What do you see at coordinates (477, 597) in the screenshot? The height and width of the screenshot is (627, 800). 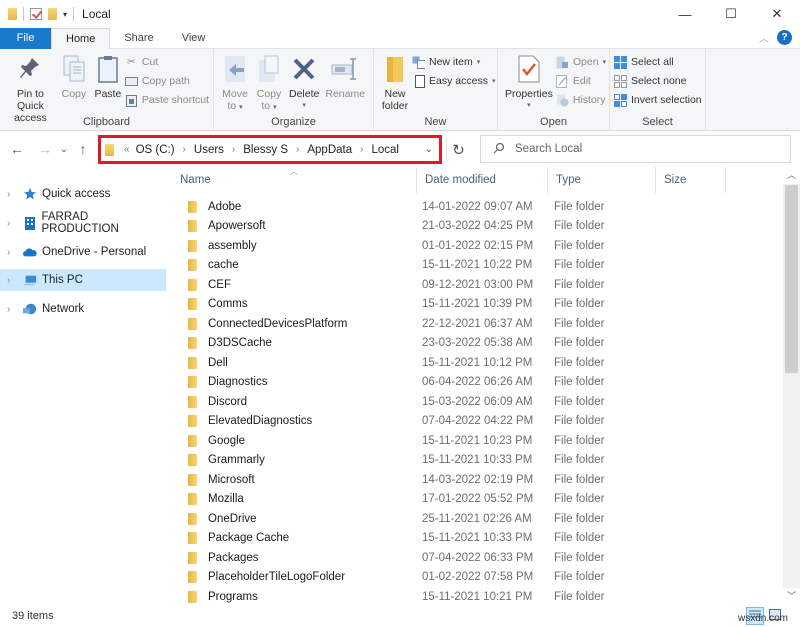 I see `file-row: Programs 15-11-2021 10:21 PM File folder` at bounding box center [477, 597].